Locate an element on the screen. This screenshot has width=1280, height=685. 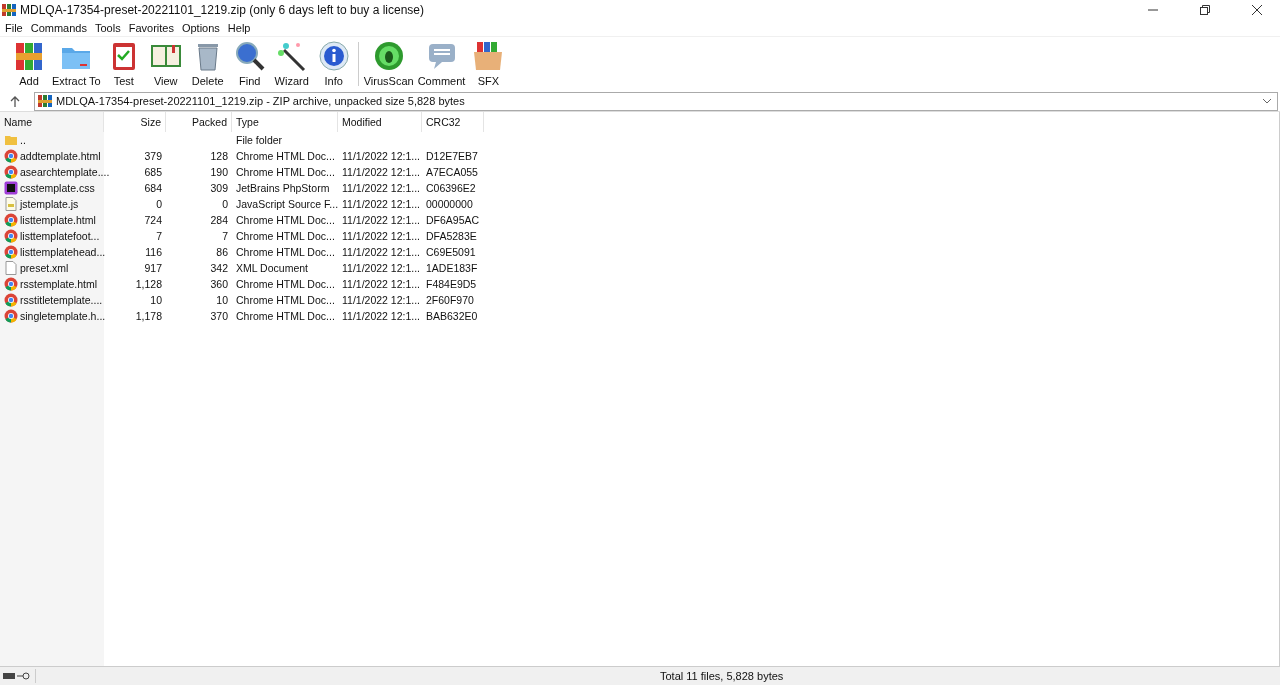
table-cell: 190 is located at coordinates (219, 172).